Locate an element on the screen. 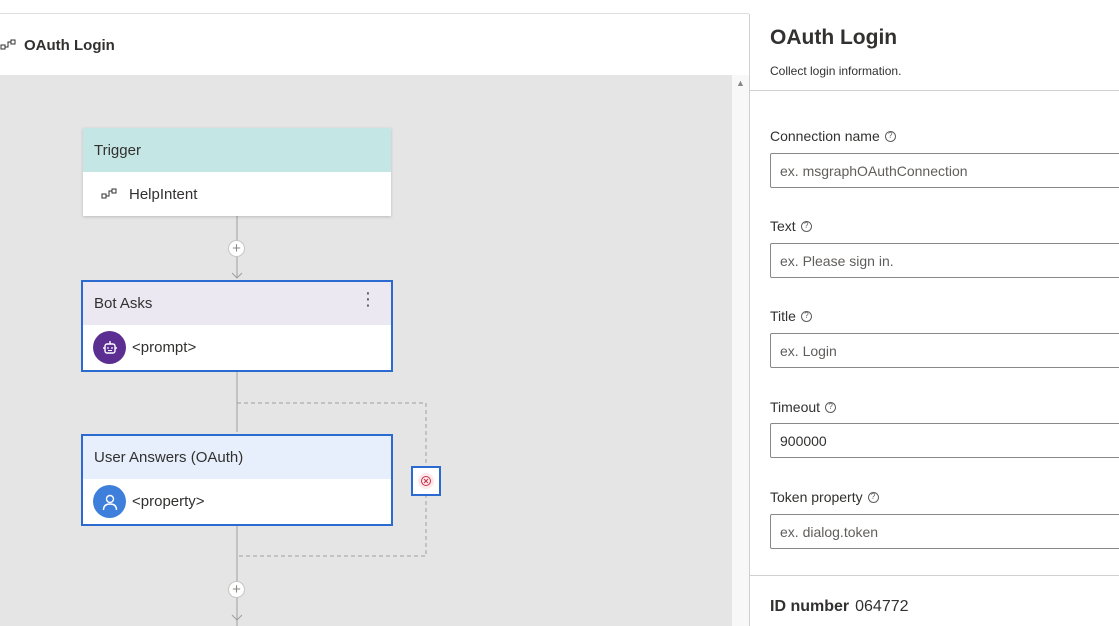 Image resolution: width=1119 pixels, height=626 pixels. text-input is located at coordinates (944, 260).